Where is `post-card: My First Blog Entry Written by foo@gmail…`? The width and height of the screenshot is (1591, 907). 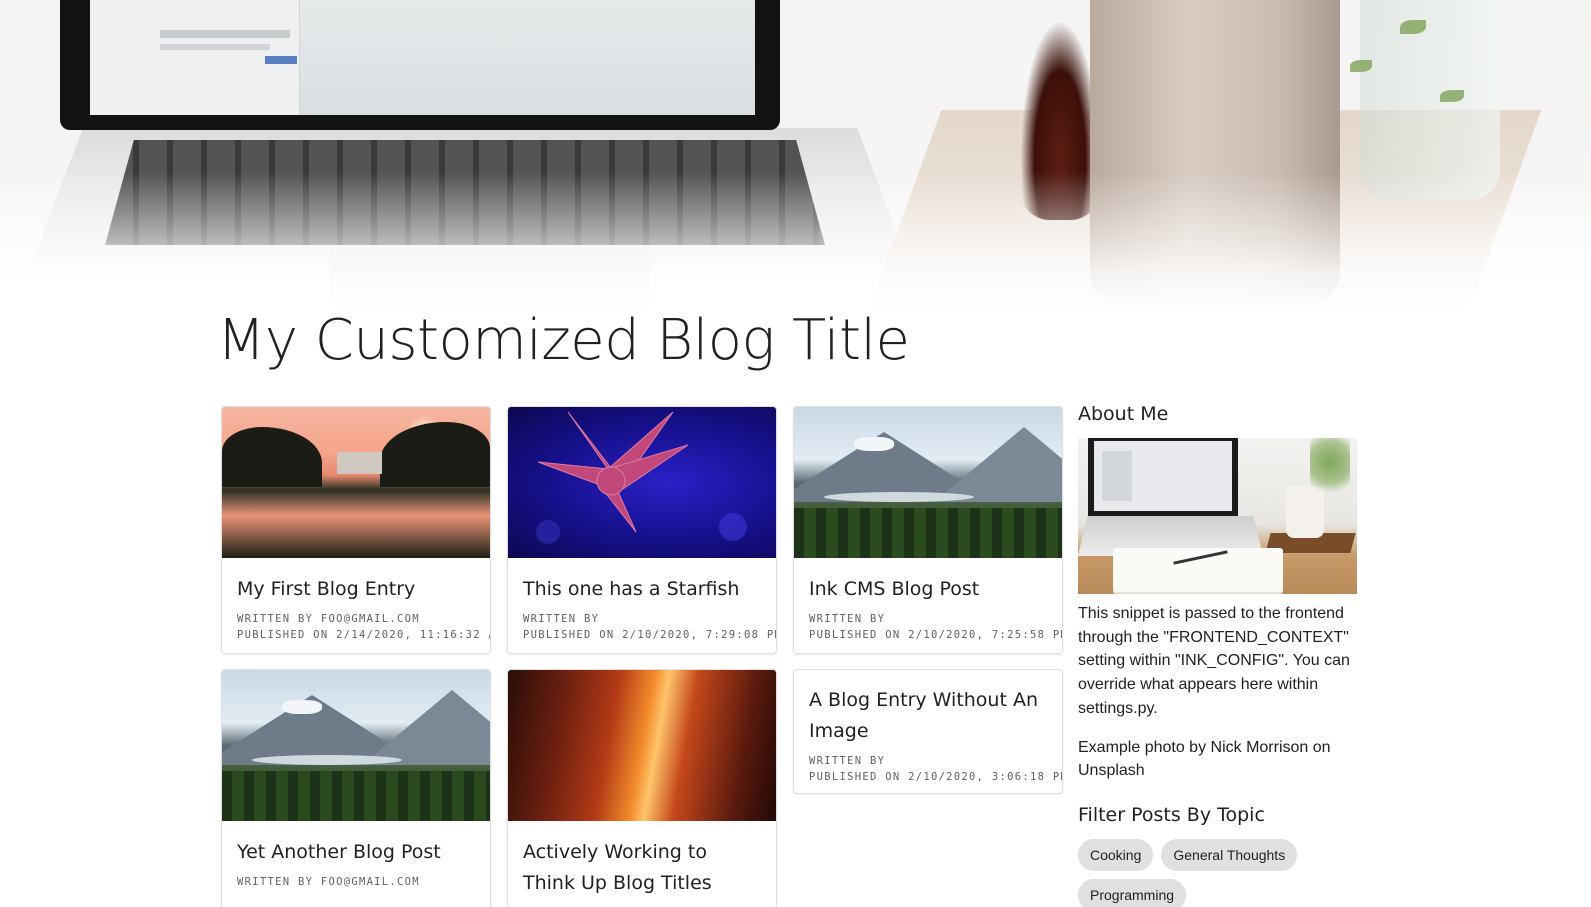
post-card: My First Blog Entry Written by foo@gmail… is located at coordinates (356, 530).